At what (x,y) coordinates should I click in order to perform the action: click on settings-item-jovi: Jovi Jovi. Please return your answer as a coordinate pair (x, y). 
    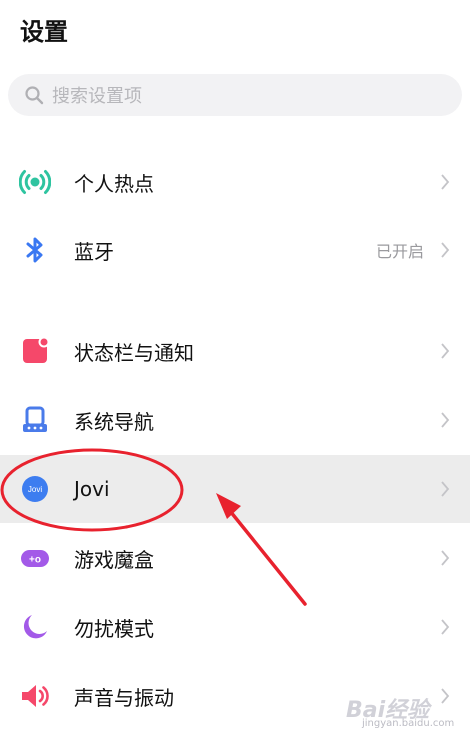
    Looking at the image, I should click on (235, 489).